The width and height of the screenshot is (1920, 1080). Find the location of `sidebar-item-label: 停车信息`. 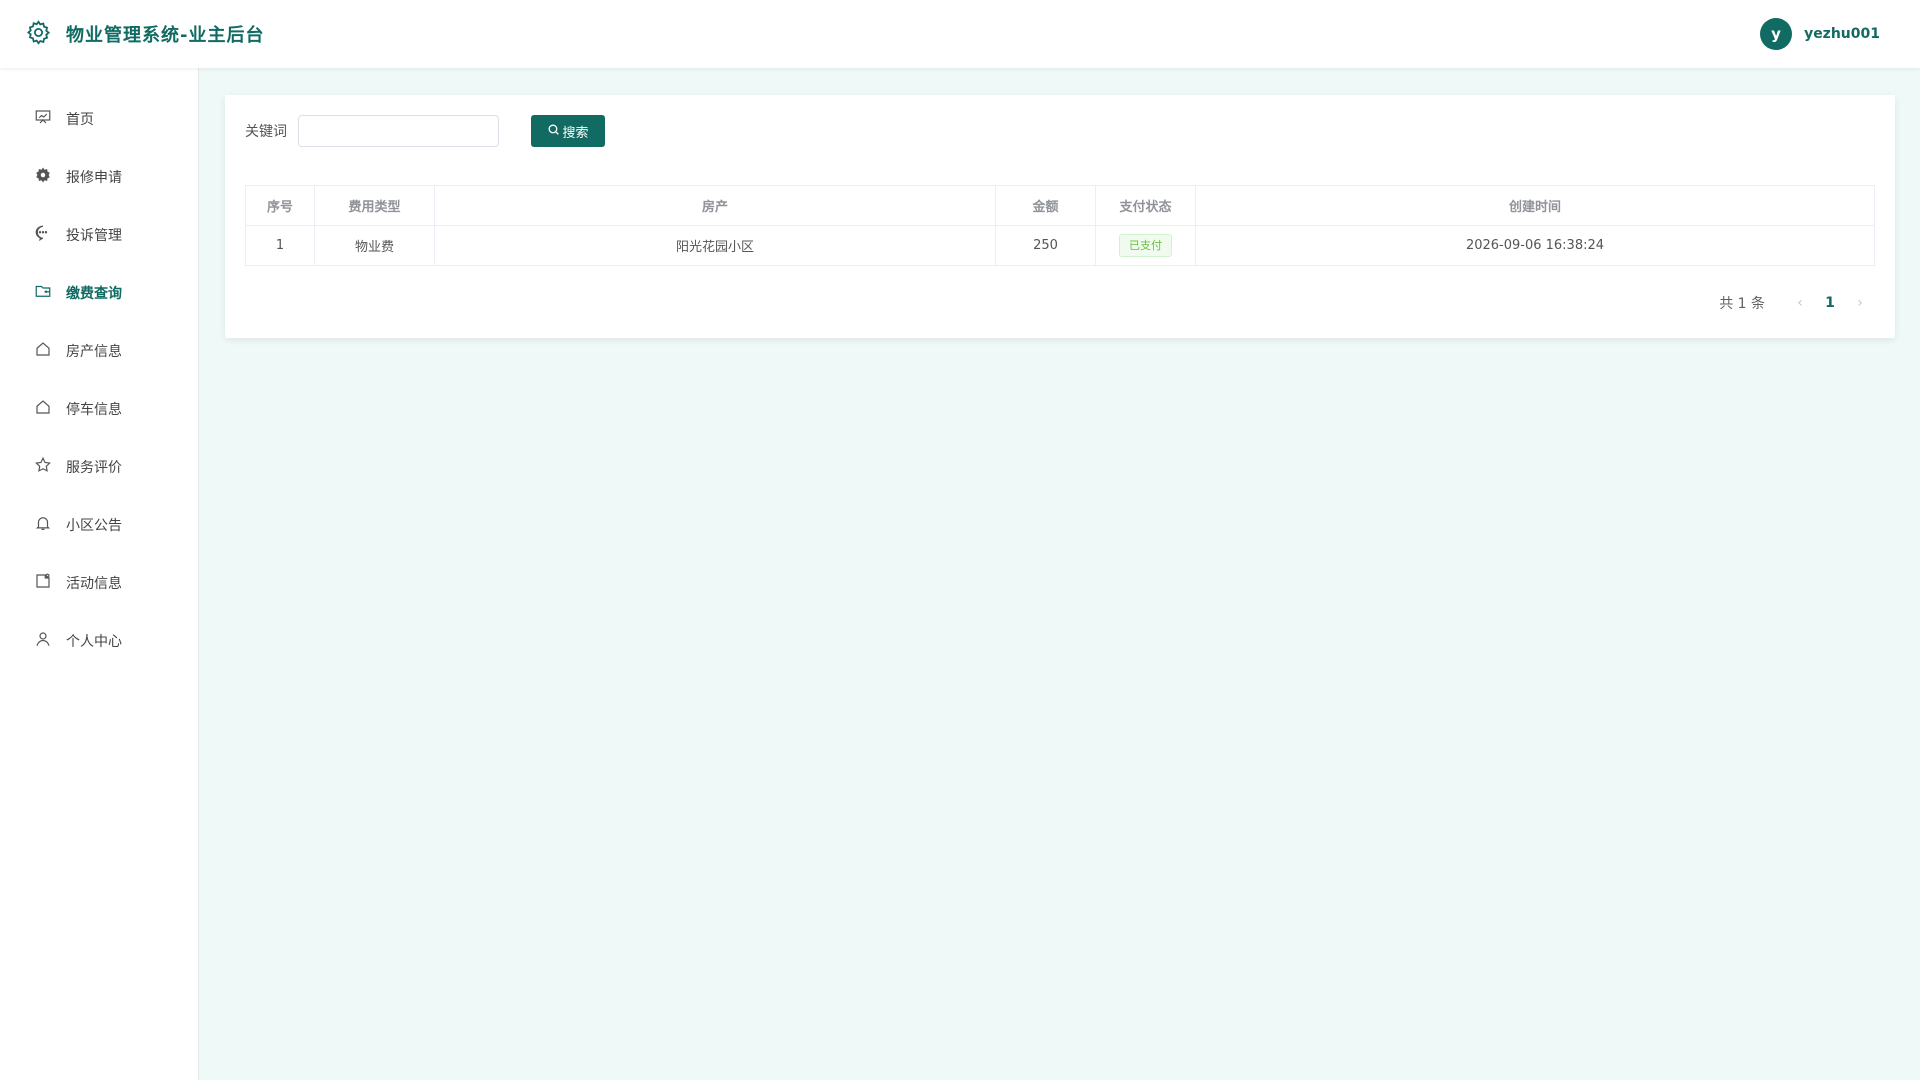

sidebar-item-label: 停车信息 is located at coordinates (94, 410).